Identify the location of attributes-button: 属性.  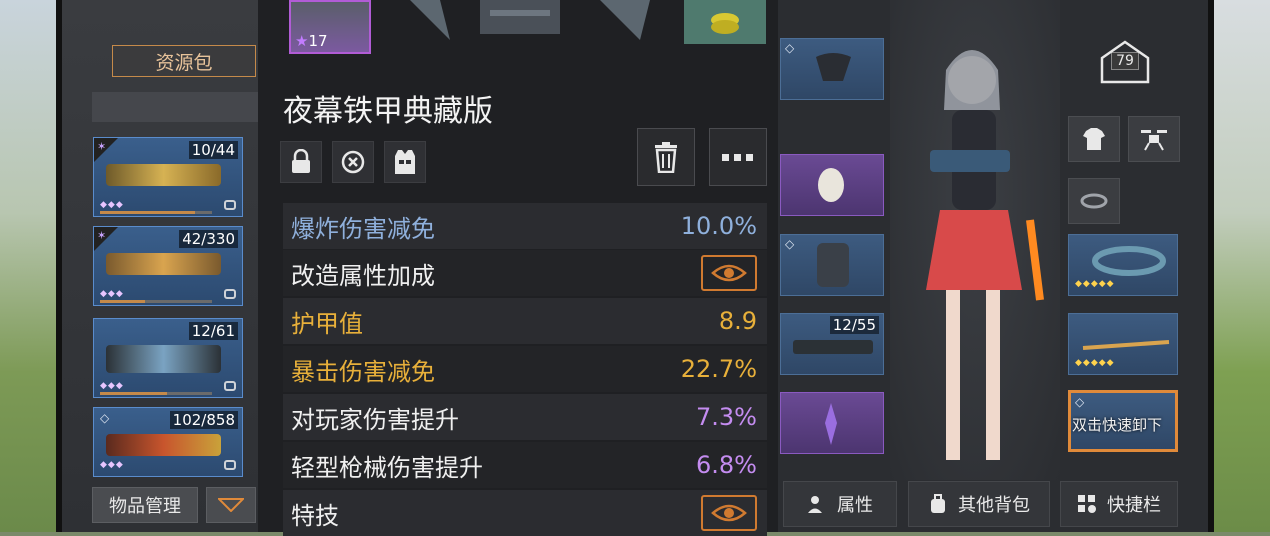
(840, 504).